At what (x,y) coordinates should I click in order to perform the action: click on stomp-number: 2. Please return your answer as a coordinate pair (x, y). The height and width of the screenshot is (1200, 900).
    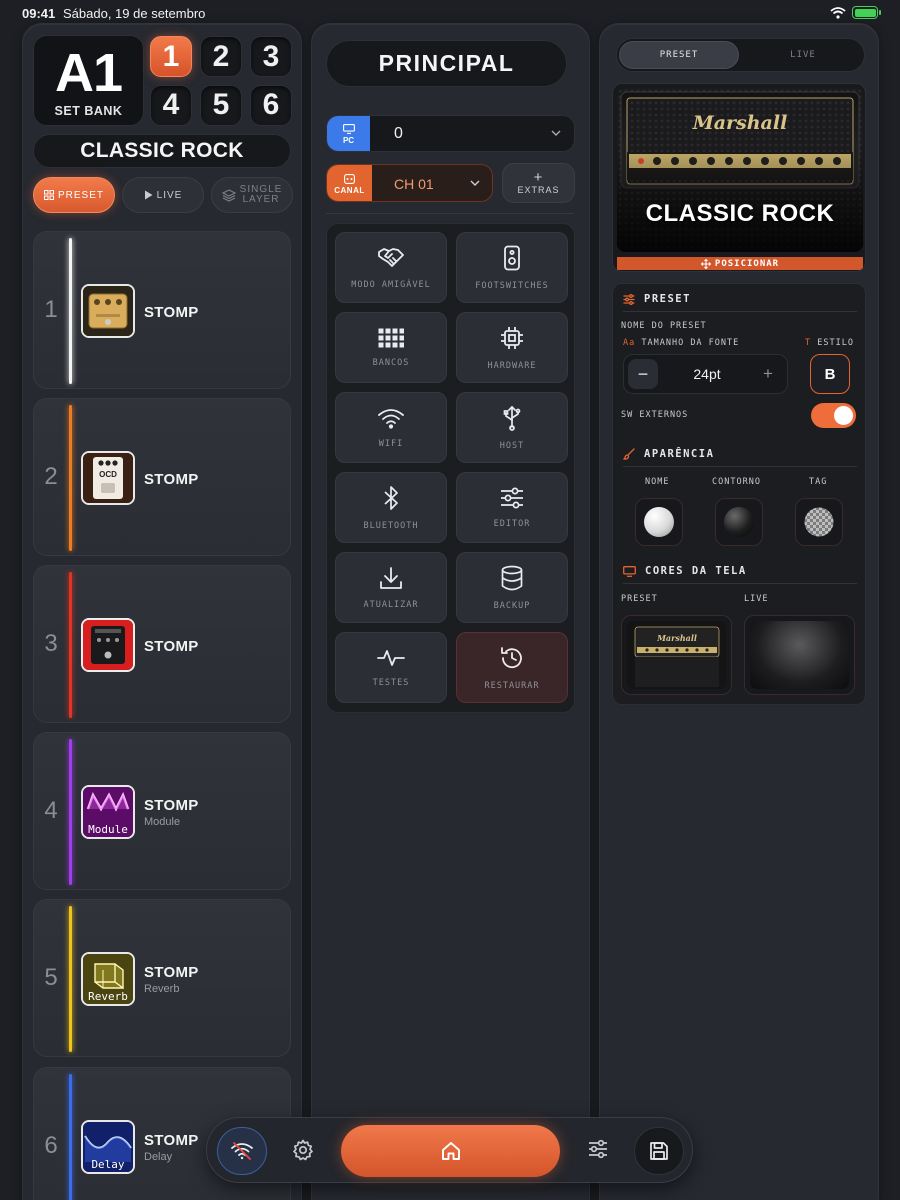
    Looking at the image, I should click on (51, 476).